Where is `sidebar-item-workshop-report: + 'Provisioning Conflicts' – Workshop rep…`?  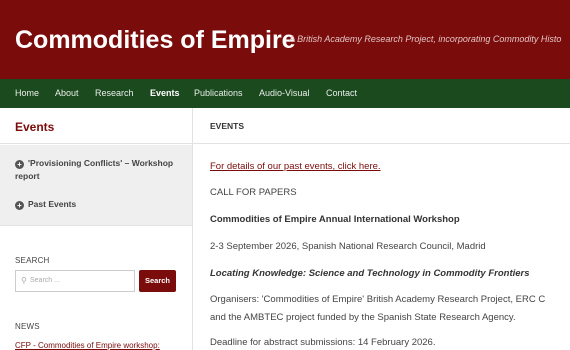
sidebar-item-workshop-report: + 'Provisioning Conflicts' – Workshop rep… is located at coordinates (100, 170).